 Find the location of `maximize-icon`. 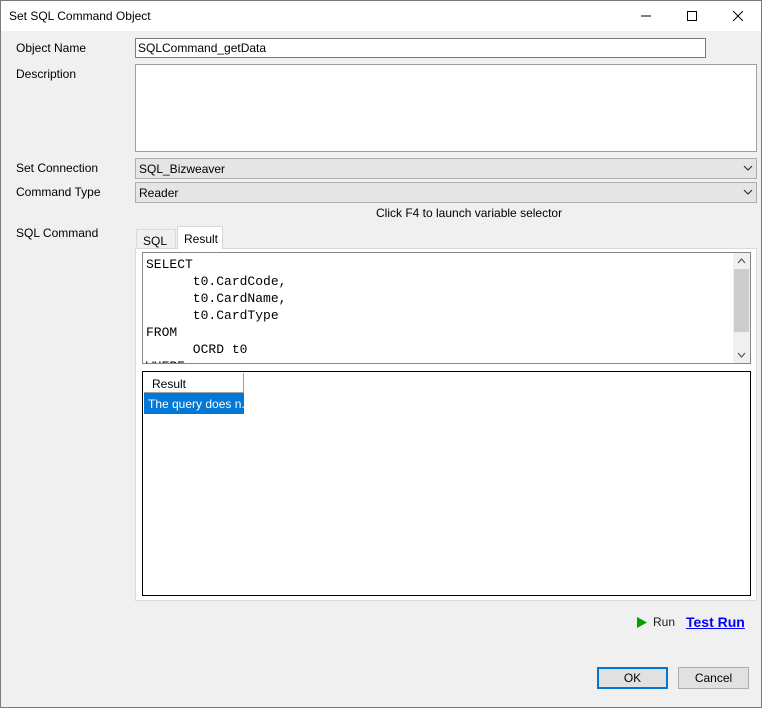

maximize-icon is located at coordinates (692, 16).